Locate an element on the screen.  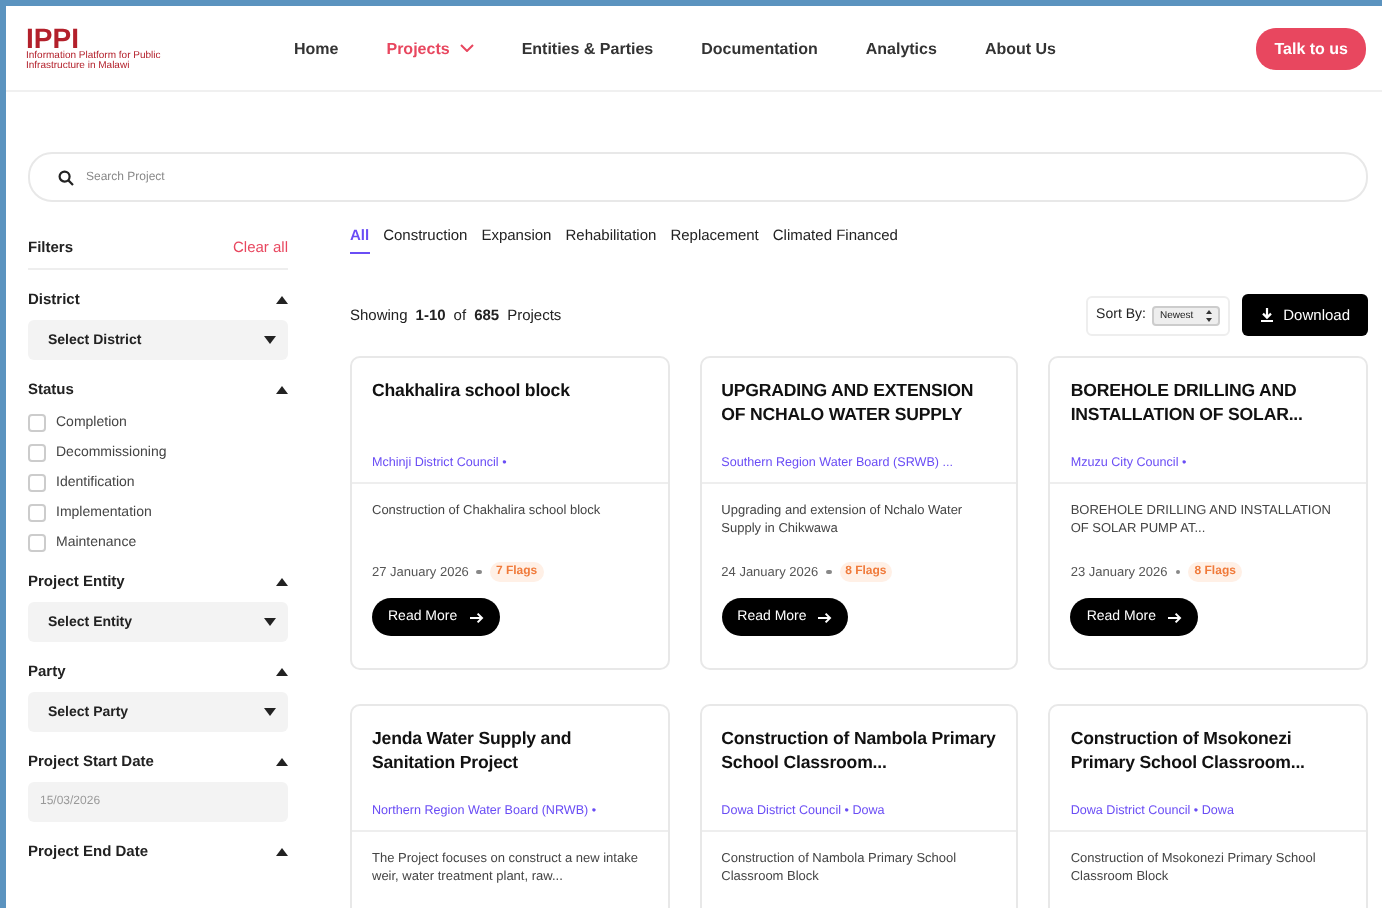
nav-link: Entities & Parties is located at coordinates (587, 48).